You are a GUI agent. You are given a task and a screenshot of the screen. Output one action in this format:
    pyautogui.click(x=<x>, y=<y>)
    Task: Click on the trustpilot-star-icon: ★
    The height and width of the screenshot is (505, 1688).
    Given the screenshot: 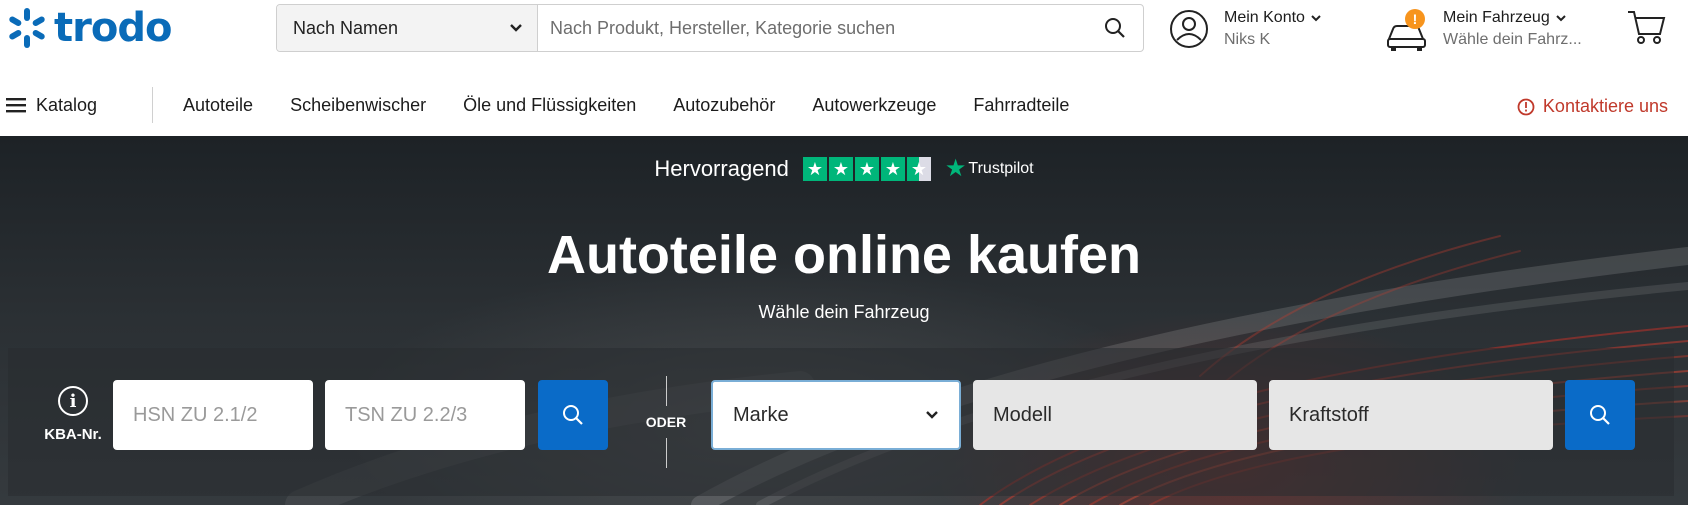 What is the action you would take?
    pyautogui.click(x=955, y=168)
    